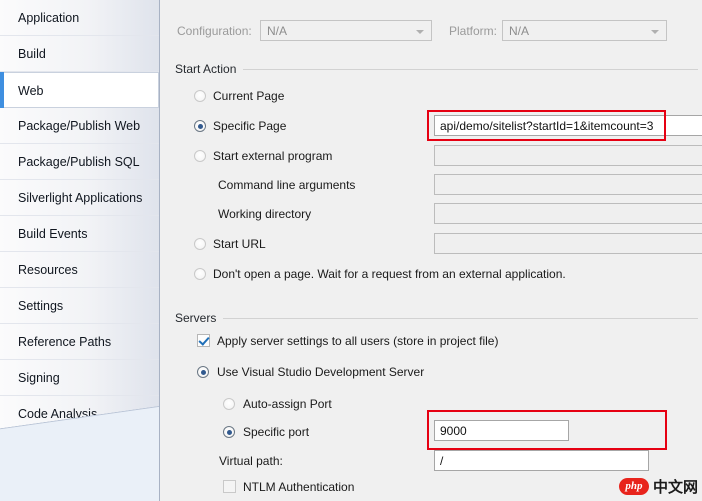  I want to click on radio-start-external-program, so click(200, 156).